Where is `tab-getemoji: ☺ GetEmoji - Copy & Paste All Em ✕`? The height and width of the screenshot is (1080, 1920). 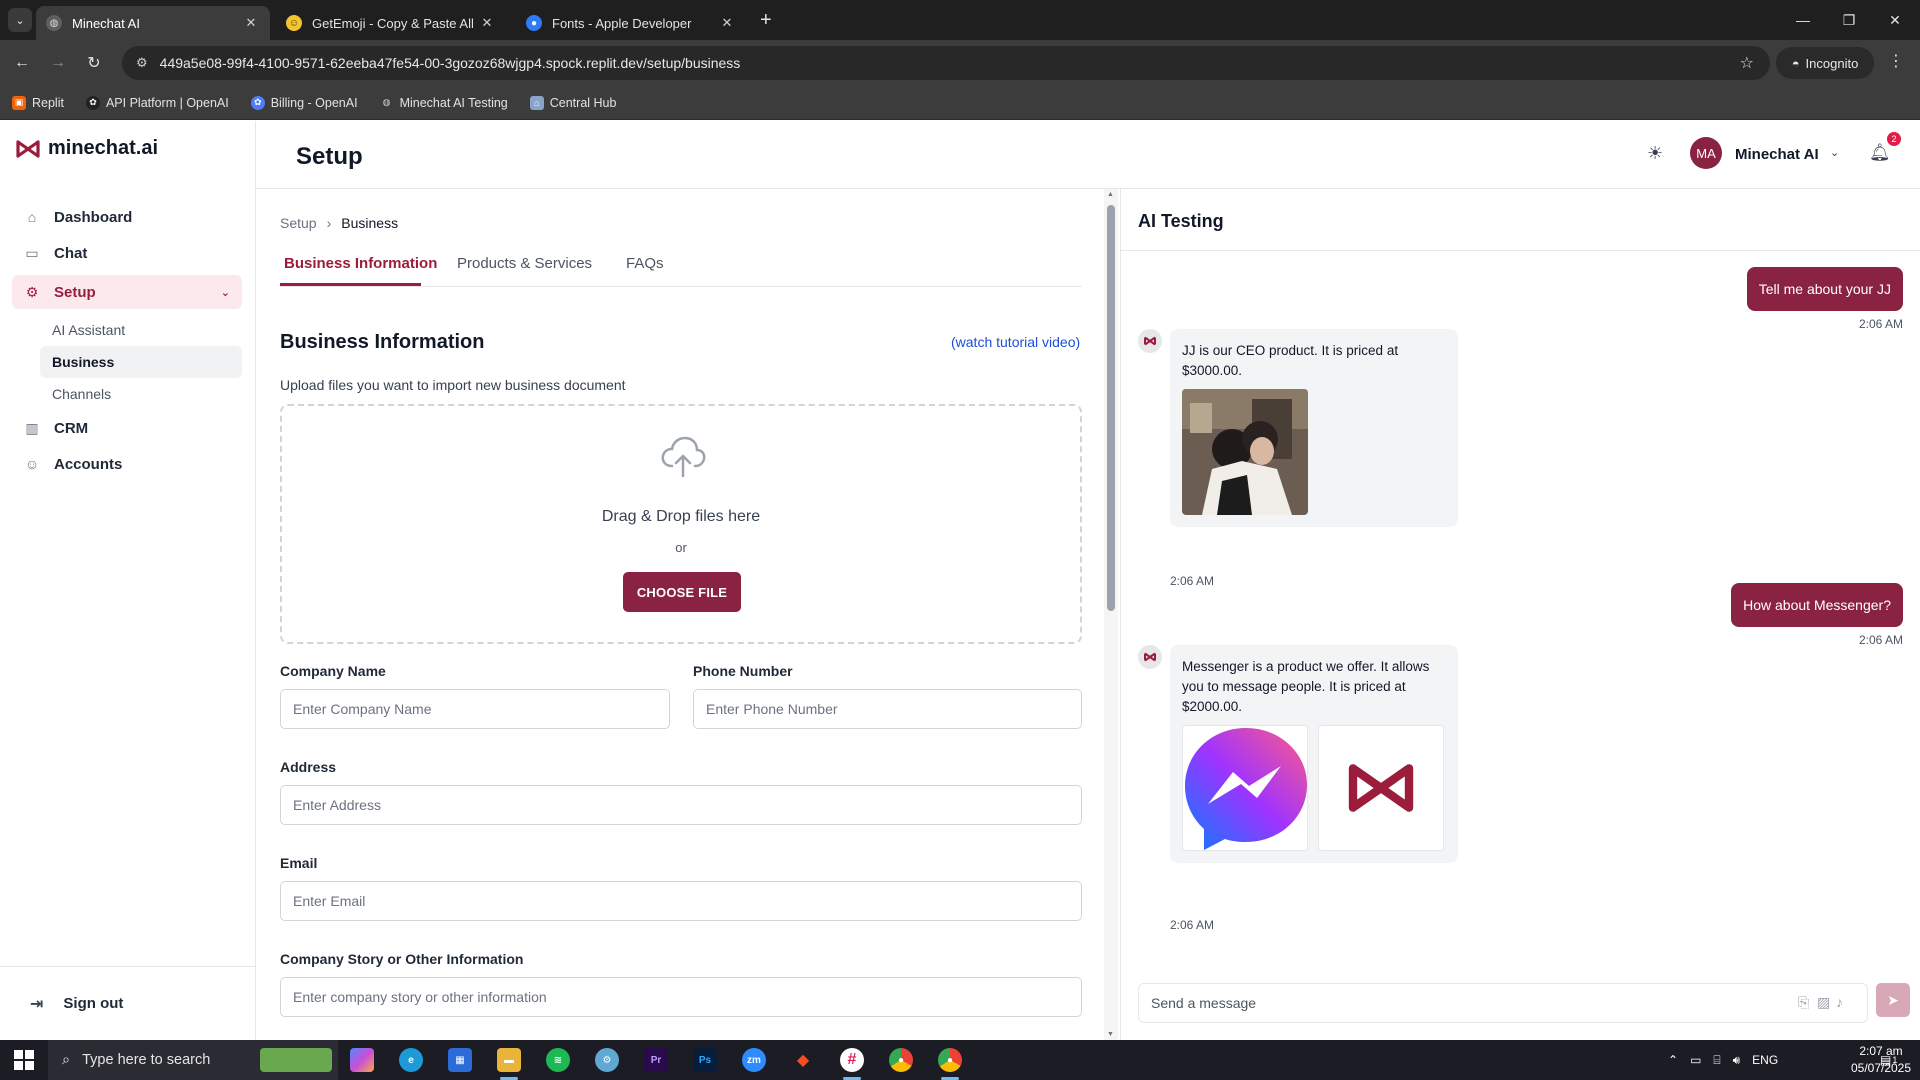 tab-getemoji: ☺ GetEmoji - Copy & Paste All Em ✕ is located at coordinates (391, 23).